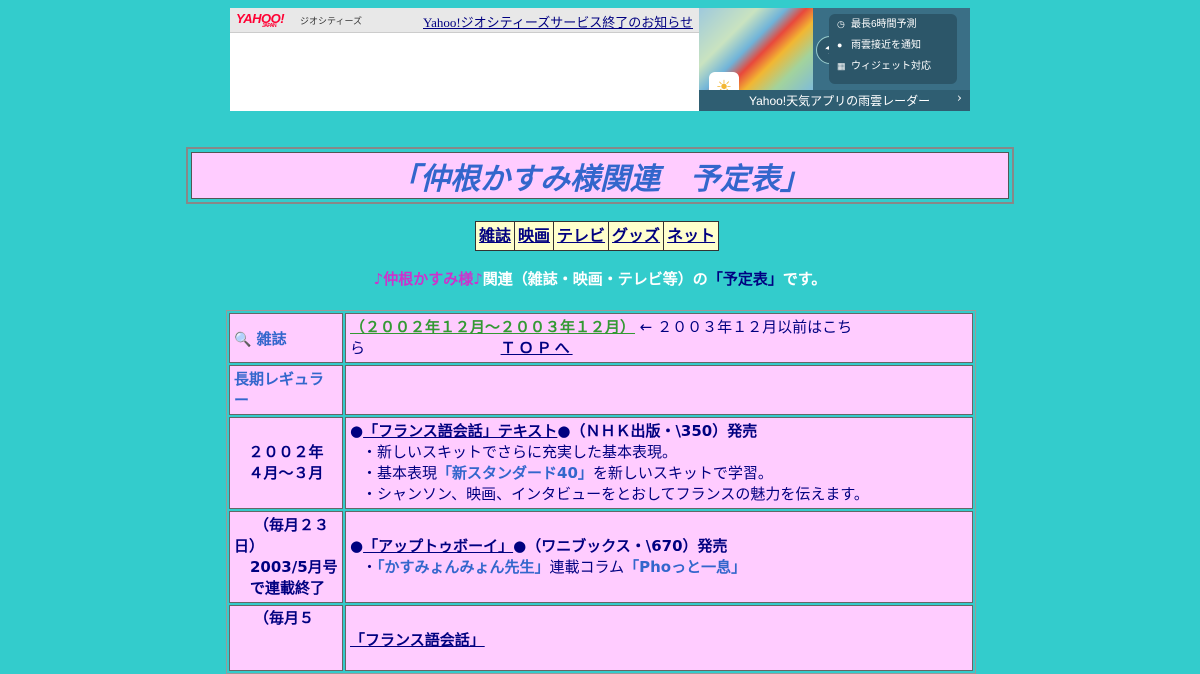 This screenshot has width=1200, height=674. What do you see at coordinates (685, 567) in the screenshot?
I see `entry-highlight: 「Phoっと一息」` at bounding box center [685, 567].